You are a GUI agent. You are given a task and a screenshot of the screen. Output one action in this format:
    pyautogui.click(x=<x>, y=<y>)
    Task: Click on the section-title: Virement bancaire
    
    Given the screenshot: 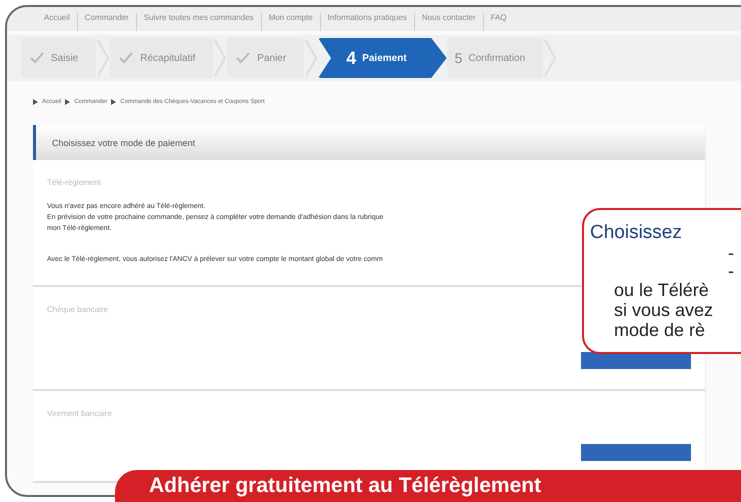 What is the action you would take?
    pyautogui.click(x=79, y=413)
    